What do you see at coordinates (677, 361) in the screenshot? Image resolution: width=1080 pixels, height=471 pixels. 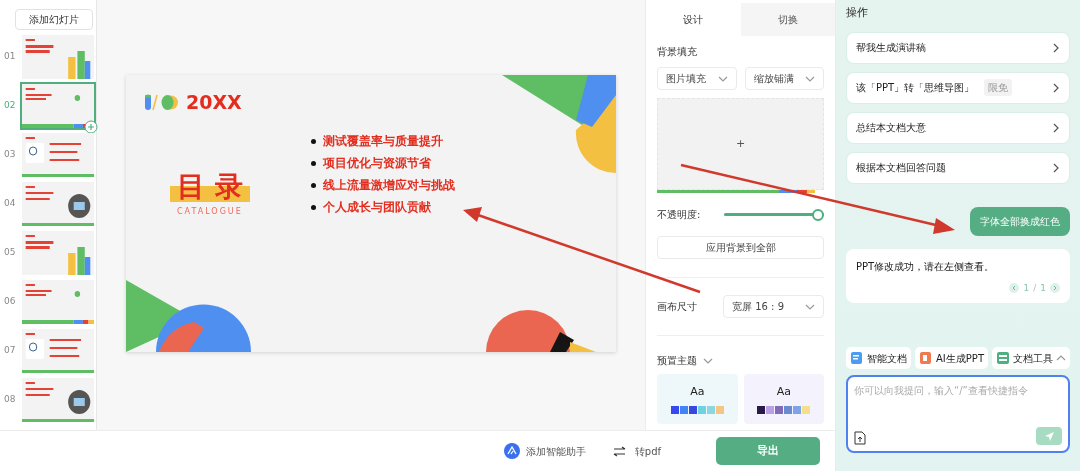 I see `themes-label: 预置主题` at bounding box center [677, 361].